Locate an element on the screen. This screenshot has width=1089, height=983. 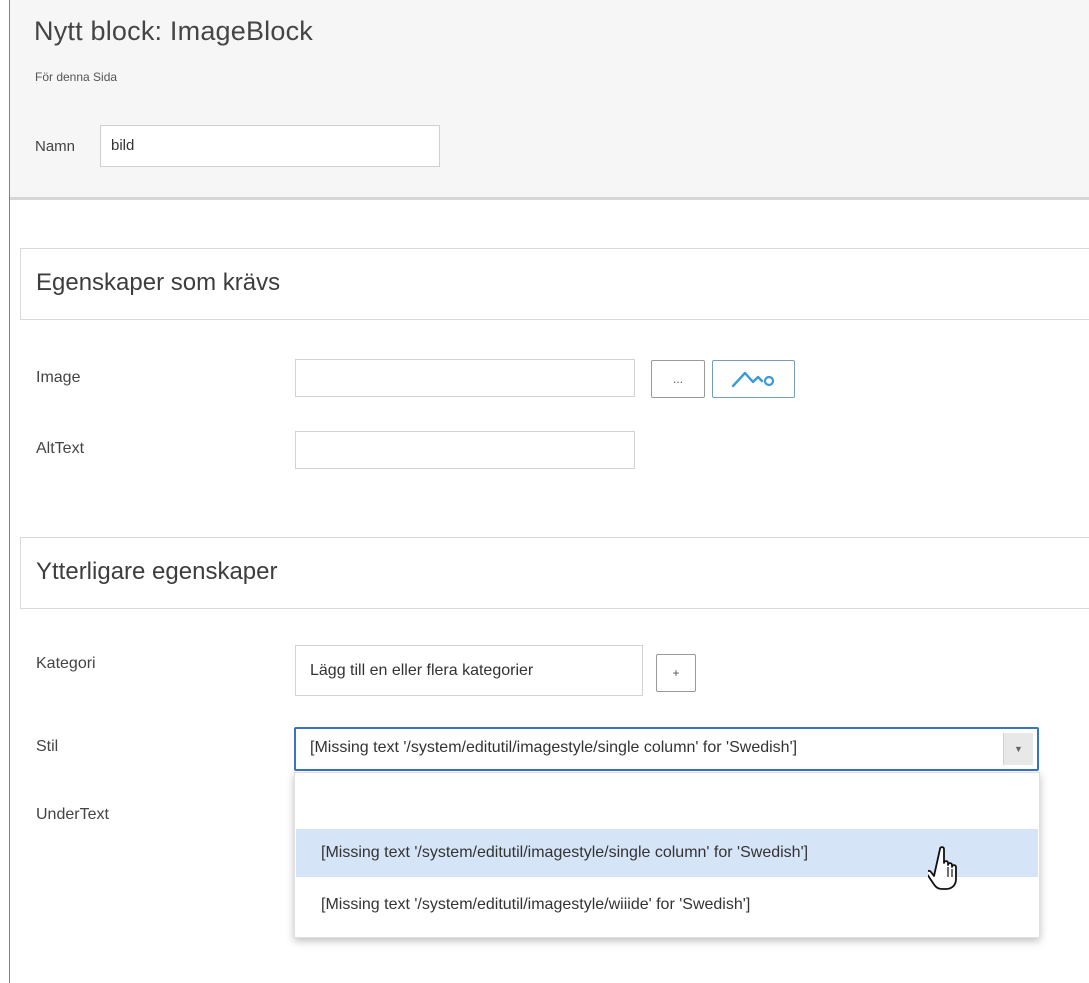
alttext-input is located at coordinates (465, 450).